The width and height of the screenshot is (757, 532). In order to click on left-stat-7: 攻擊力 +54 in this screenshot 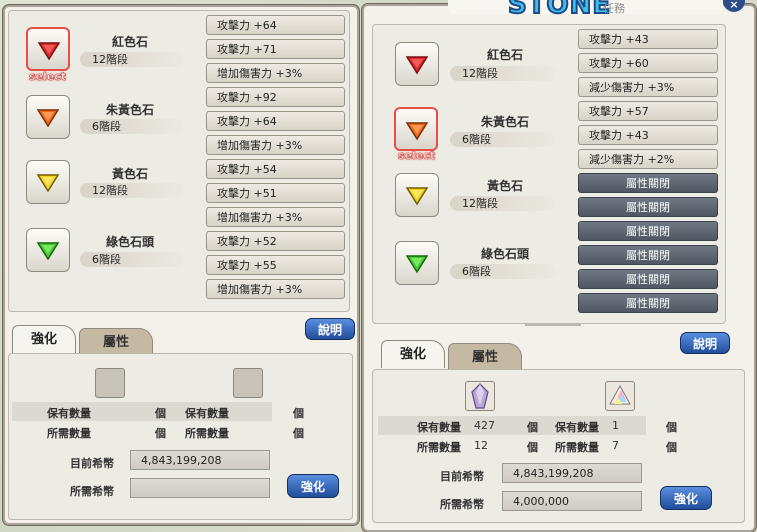, I will do `click(275, 169)`.